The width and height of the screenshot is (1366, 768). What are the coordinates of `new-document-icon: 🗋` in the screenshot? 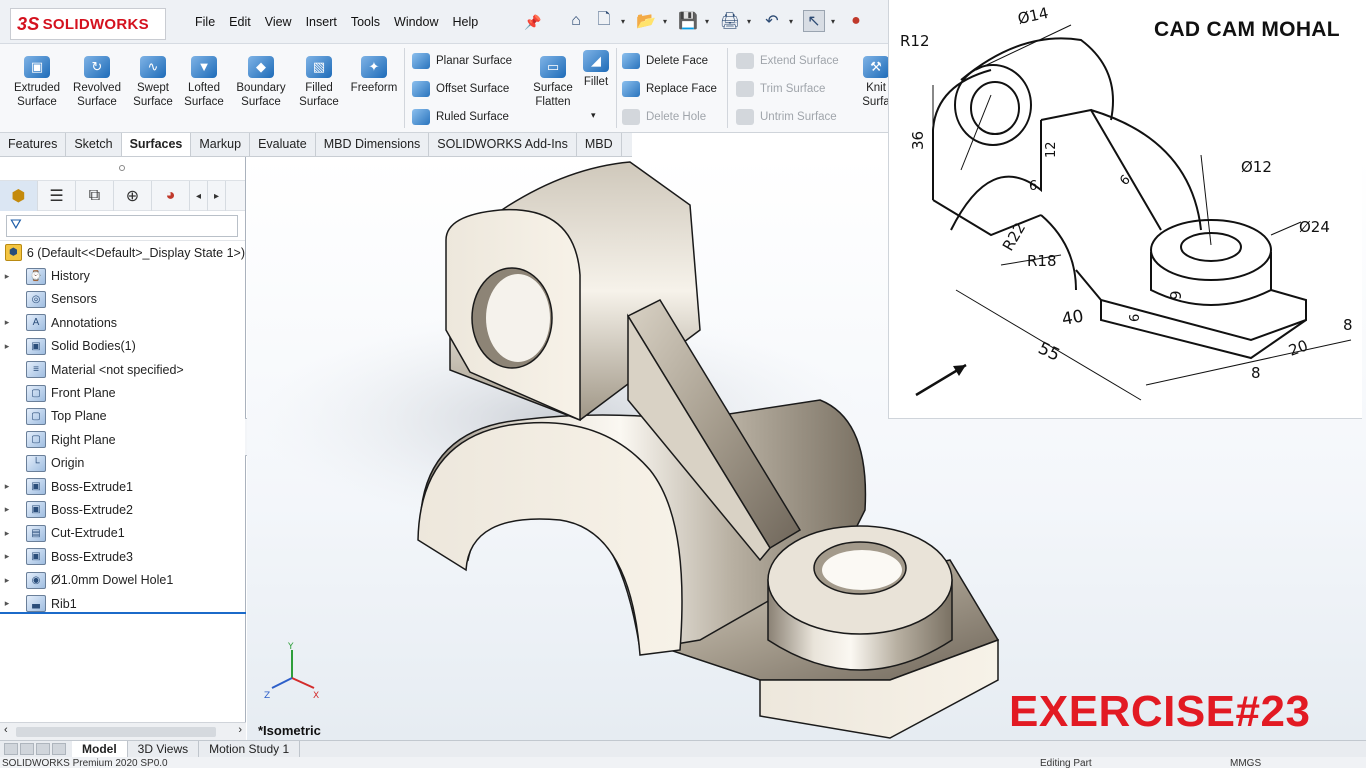 It's located at (604, 21).